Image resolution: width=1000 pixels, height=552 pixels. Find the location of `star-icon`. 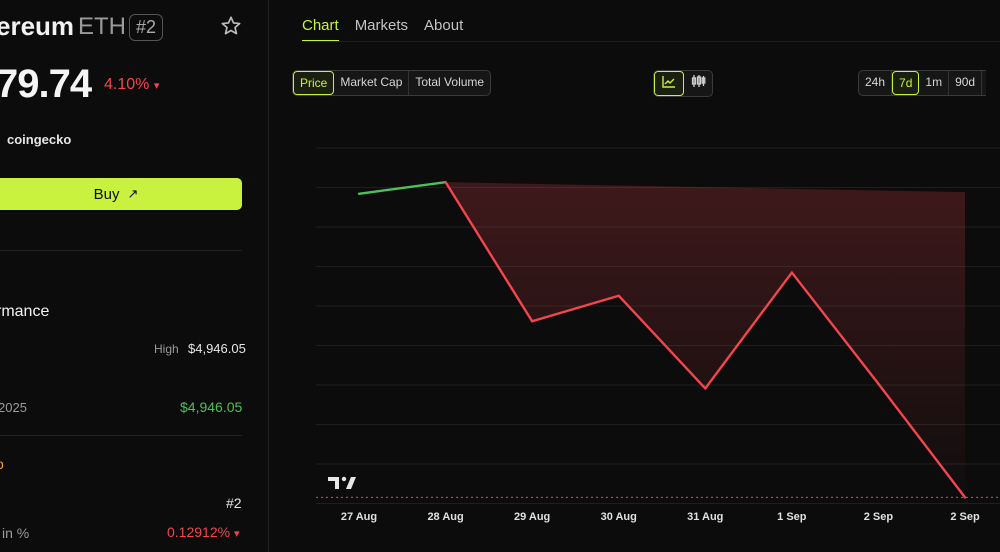

star-icon is located at coordinates (231, 26).